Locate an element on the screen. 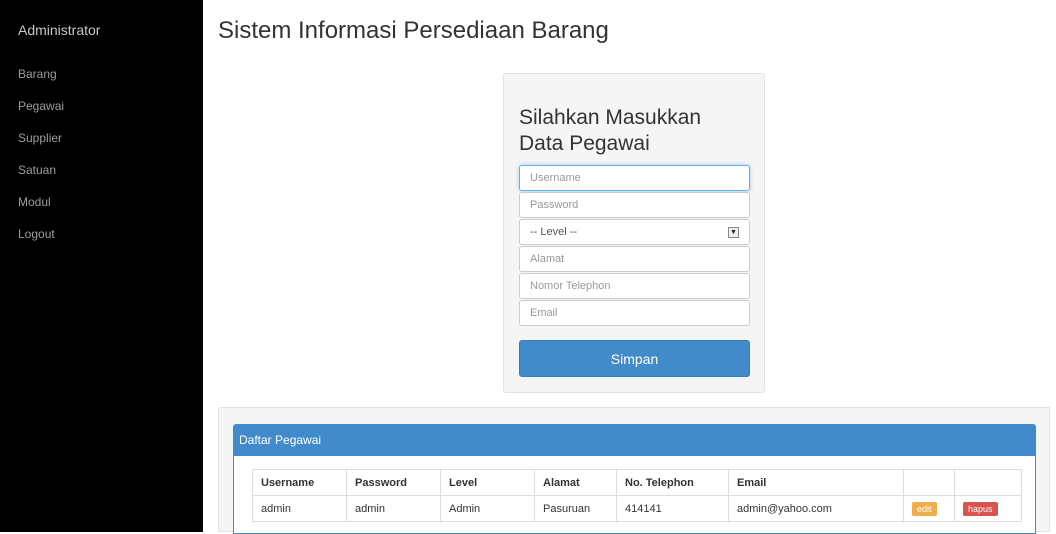  level-select: -- Level -- ▼ is located at coordinates (634, 232).